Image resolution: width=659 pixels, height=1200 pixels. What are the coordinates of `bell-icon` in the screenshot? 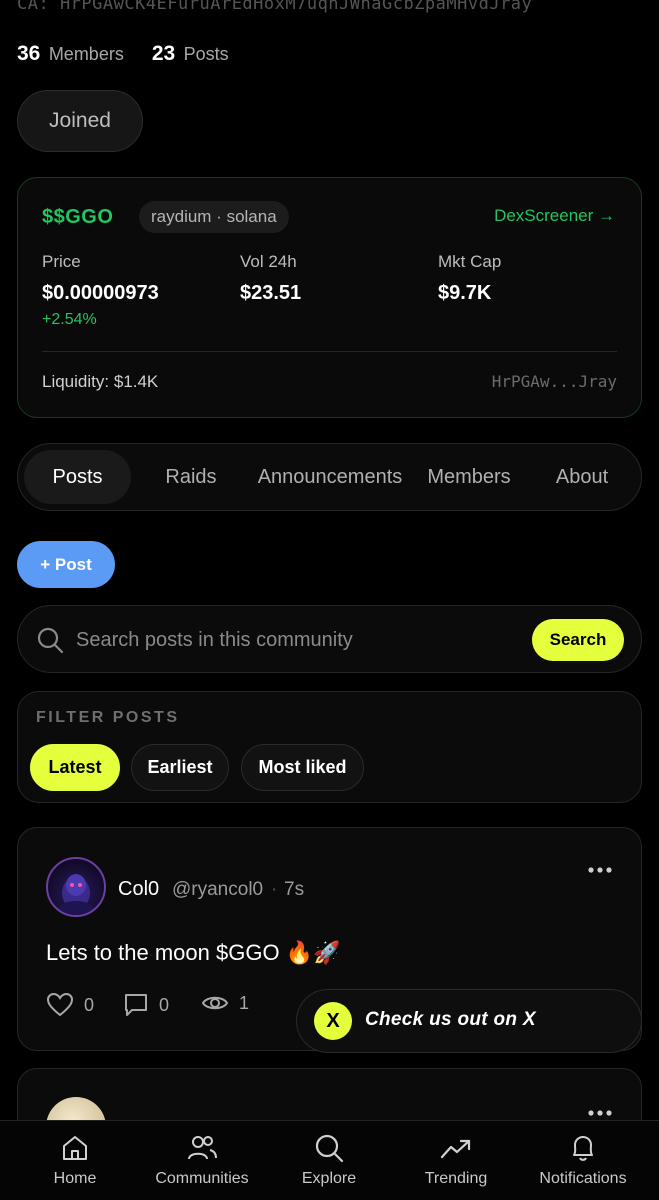 It's located at (583, 1148).